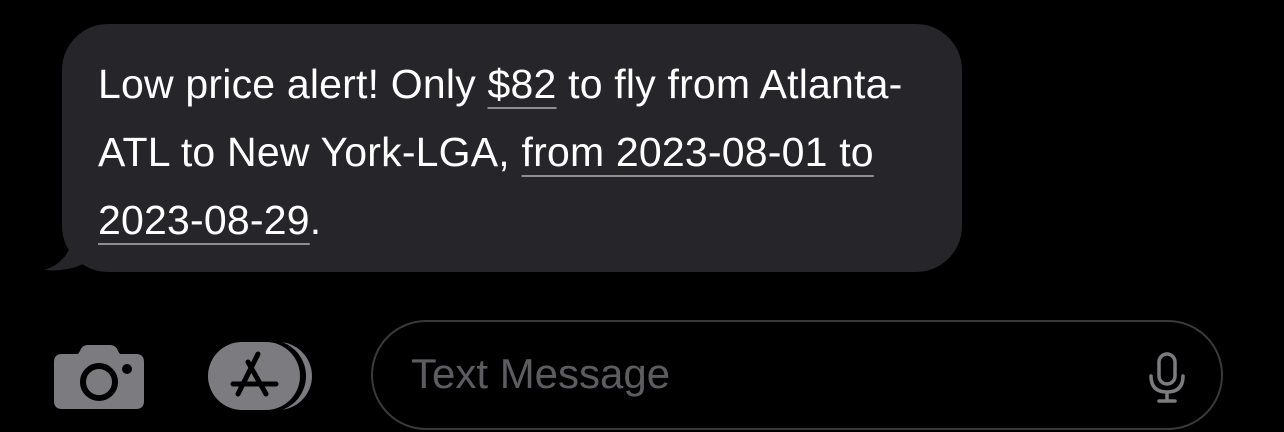 The image size is (1284, 432). Describe the element at coordinates (1167, 378) in the screenshot. I see `microphone-icon` at that location.